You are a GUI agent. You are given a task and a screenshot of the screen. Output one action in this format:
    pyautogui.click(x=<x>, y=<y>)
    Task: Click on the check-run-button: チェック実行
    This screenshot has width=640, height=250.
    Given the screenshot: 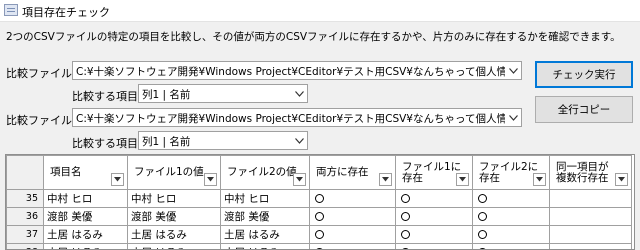 What is the action you would take?
    pyautogui.click(x=584, y=74)
    